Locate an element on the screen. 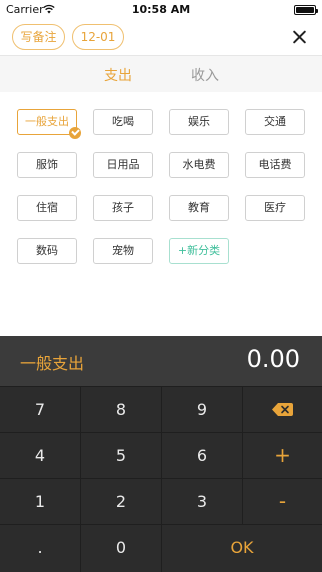 This screenshot has width=322, height=572. close-icon is located at coordinates (300, 37).